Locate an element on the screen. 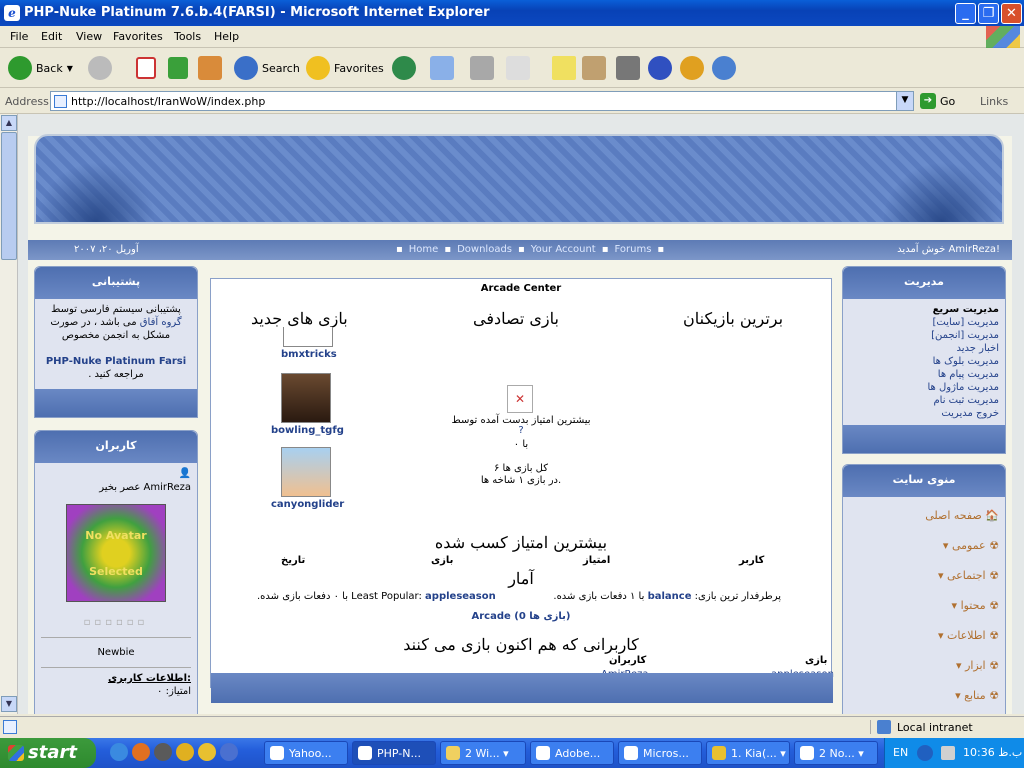 Image resolution: width=1024 pixels, height=768 pixels. search-button: Search is located at coordinates (267, 68).